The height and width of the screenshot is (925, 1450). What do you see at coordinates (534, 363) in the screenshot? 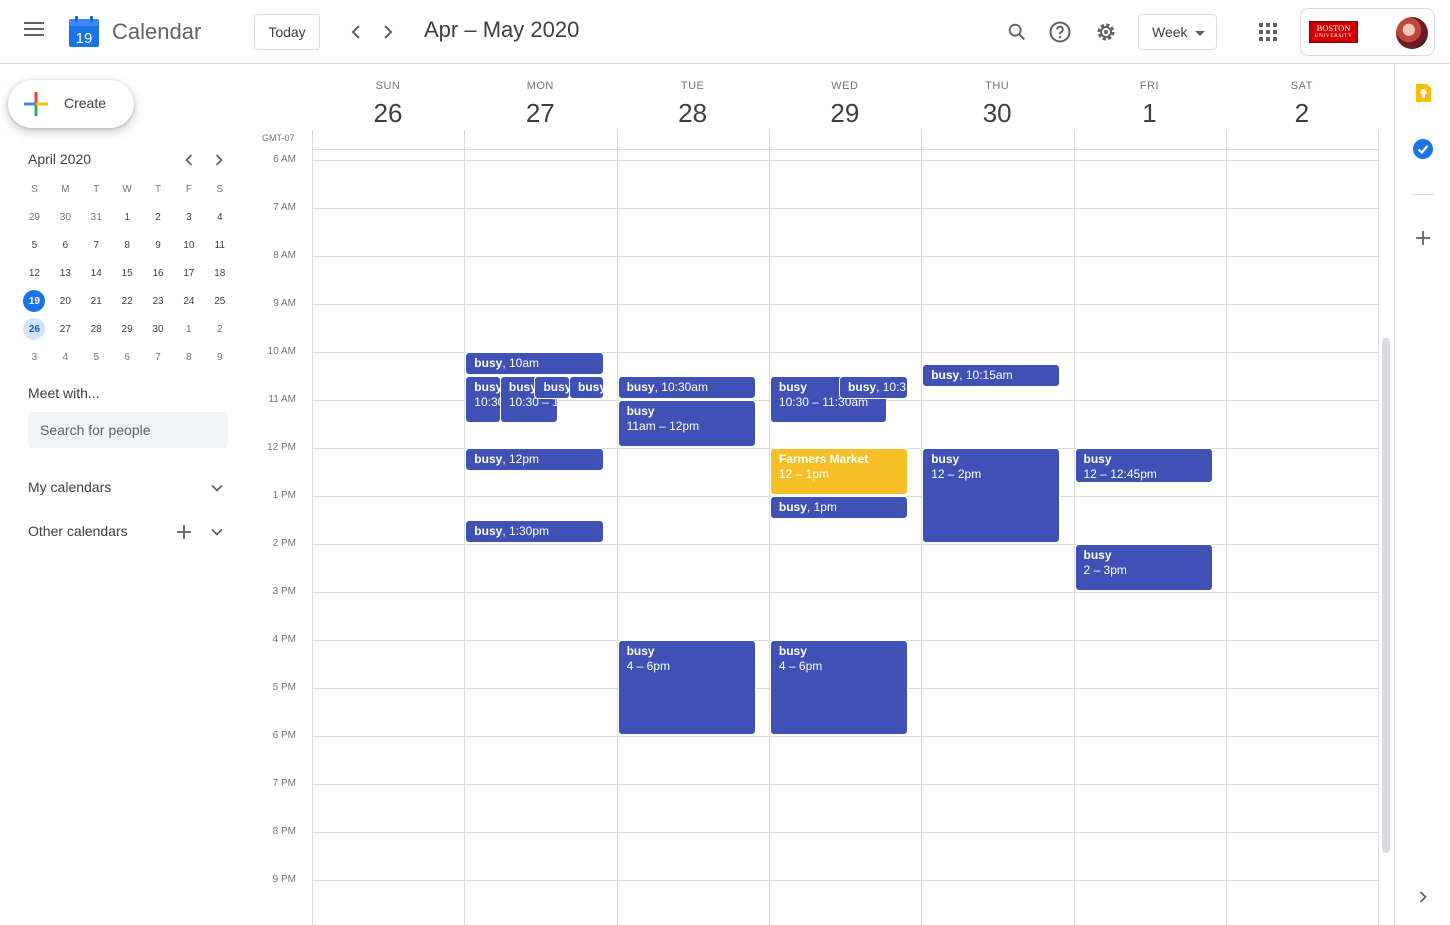
I see `event-busy: busy, 10am` at bounding box center [534, 363].